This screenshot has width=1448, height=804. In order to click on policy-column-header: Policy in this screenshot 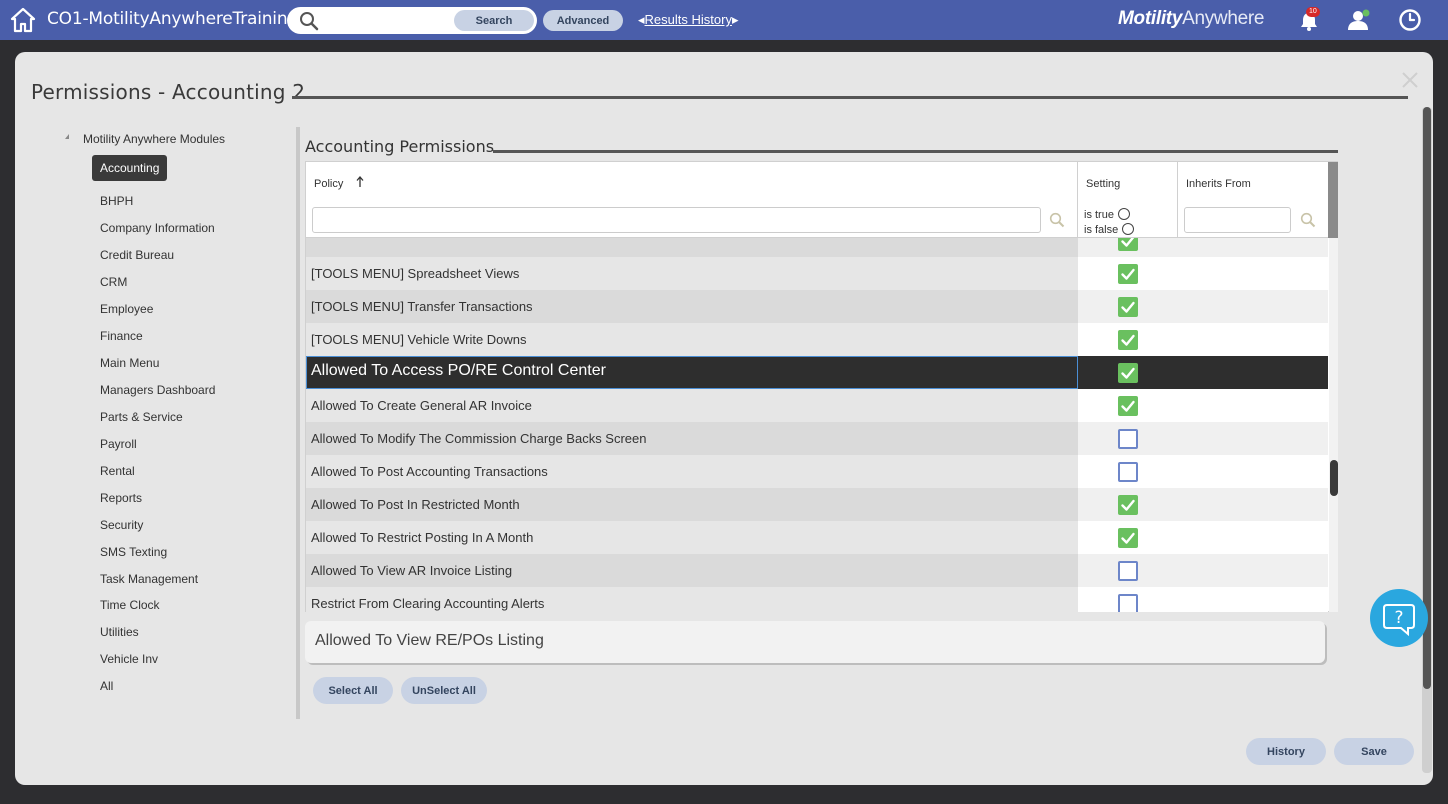, I will do `click(328, 184)`.